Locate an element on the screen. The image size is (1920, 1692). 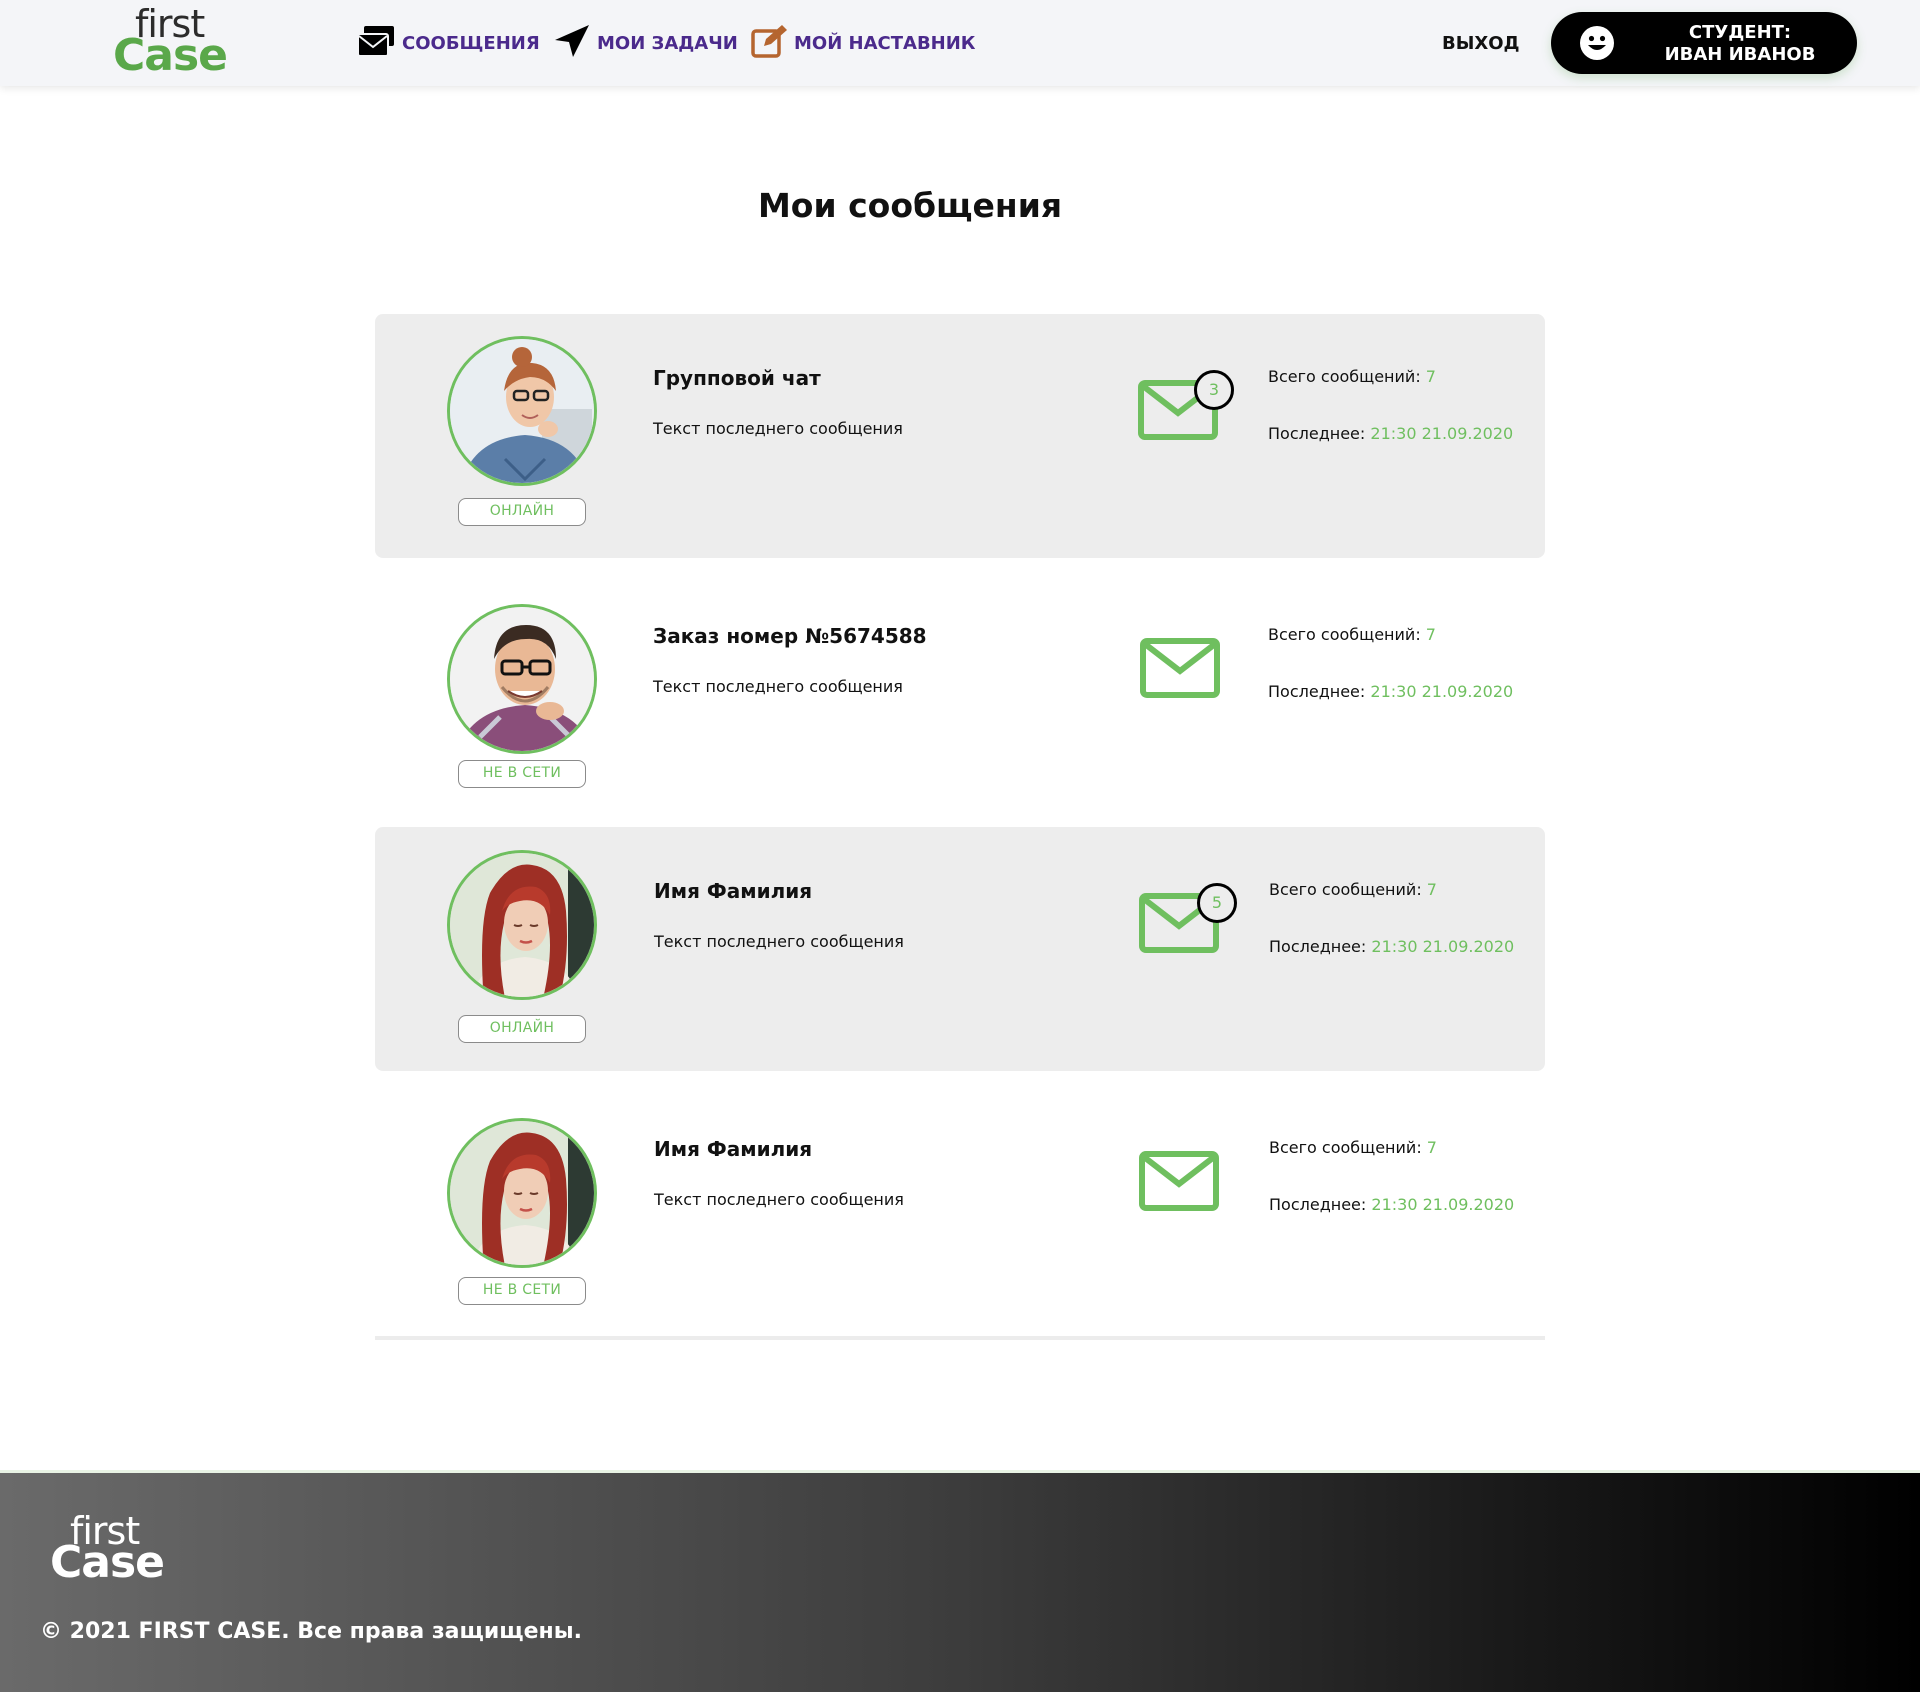
logout-link: ВЫХОД is located at coordinates (1481, 43).